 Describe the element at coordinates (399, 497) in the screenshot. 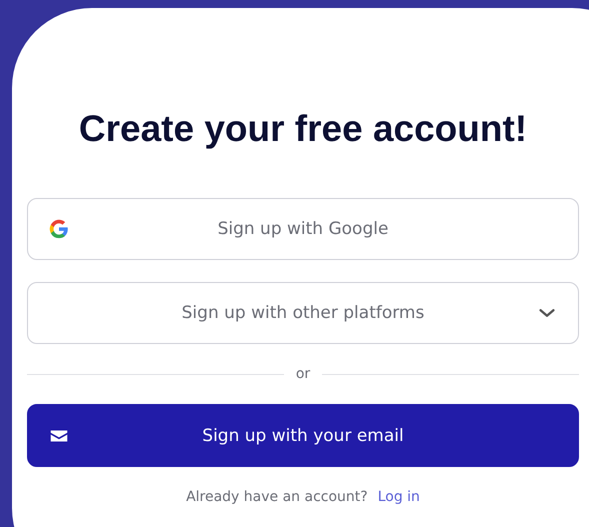

I see `login-link: Log in` at that location.